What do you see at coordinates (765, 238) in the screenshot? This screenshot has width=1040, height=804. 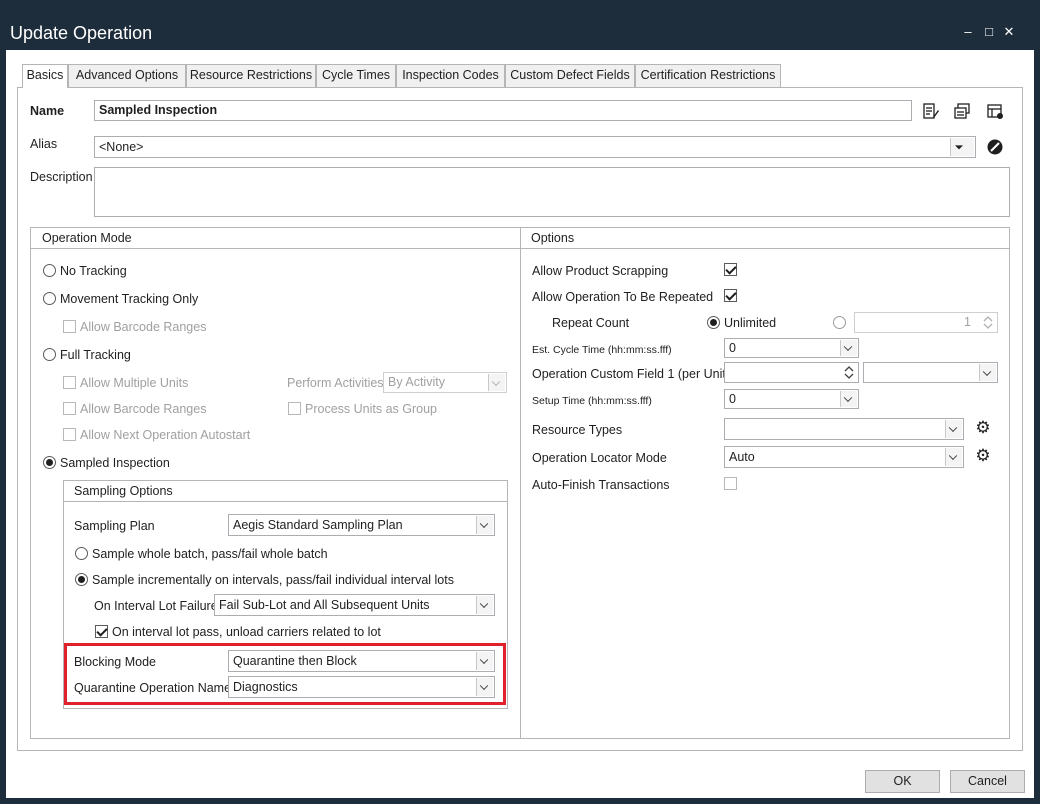 I see `options-header: Options` at bounding box center [765, 238].